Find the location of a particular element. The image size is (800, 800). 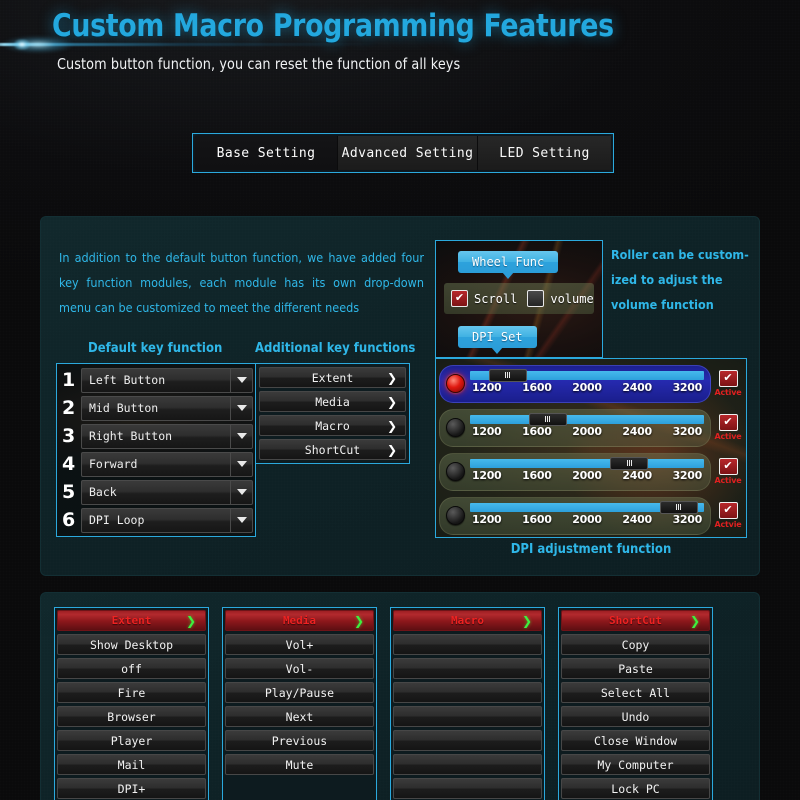

dpi-row-3: 1200 1600 2000 2400 3200 ✔ Active is located at coordinates (591, 471).